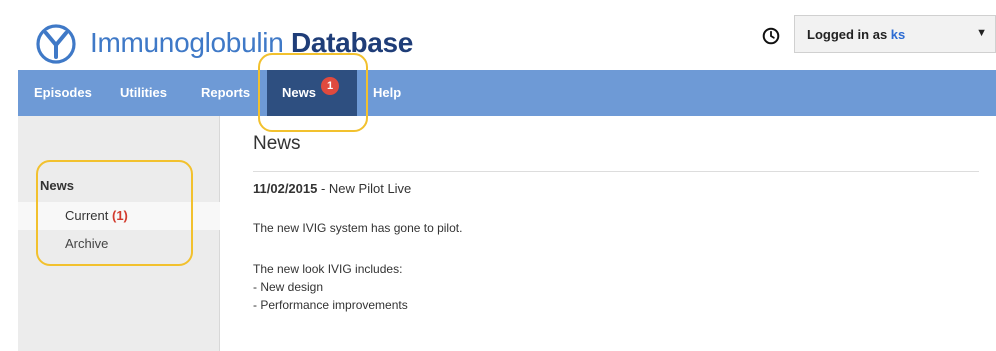  What do you see at coordinates (370, 188) in the screenshot?
I see `news-headline: New Pilot Live` at bounding box center [370, 188].